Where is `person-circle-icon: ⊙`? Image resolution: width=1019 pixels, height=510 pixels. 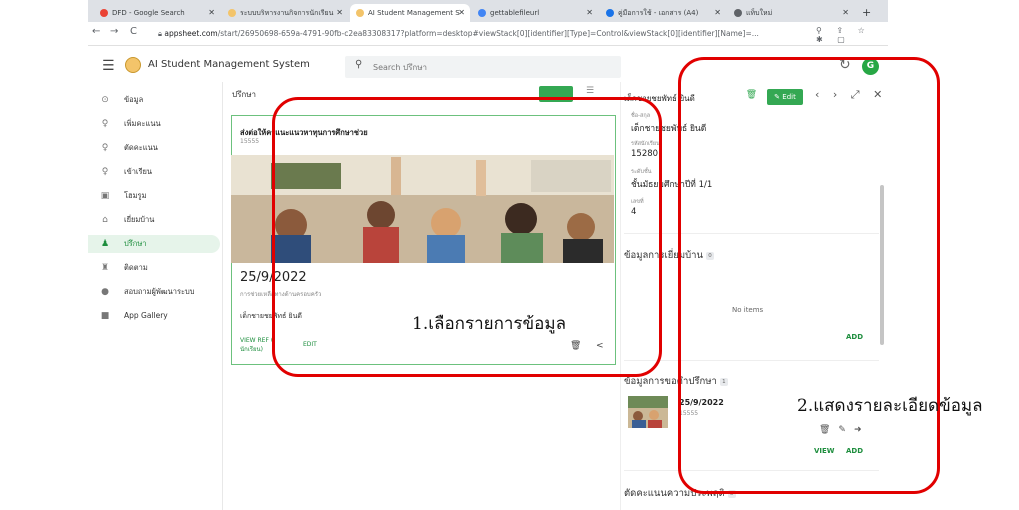
person-circle-icon: ⊙ is located at coordinates (105, 100).